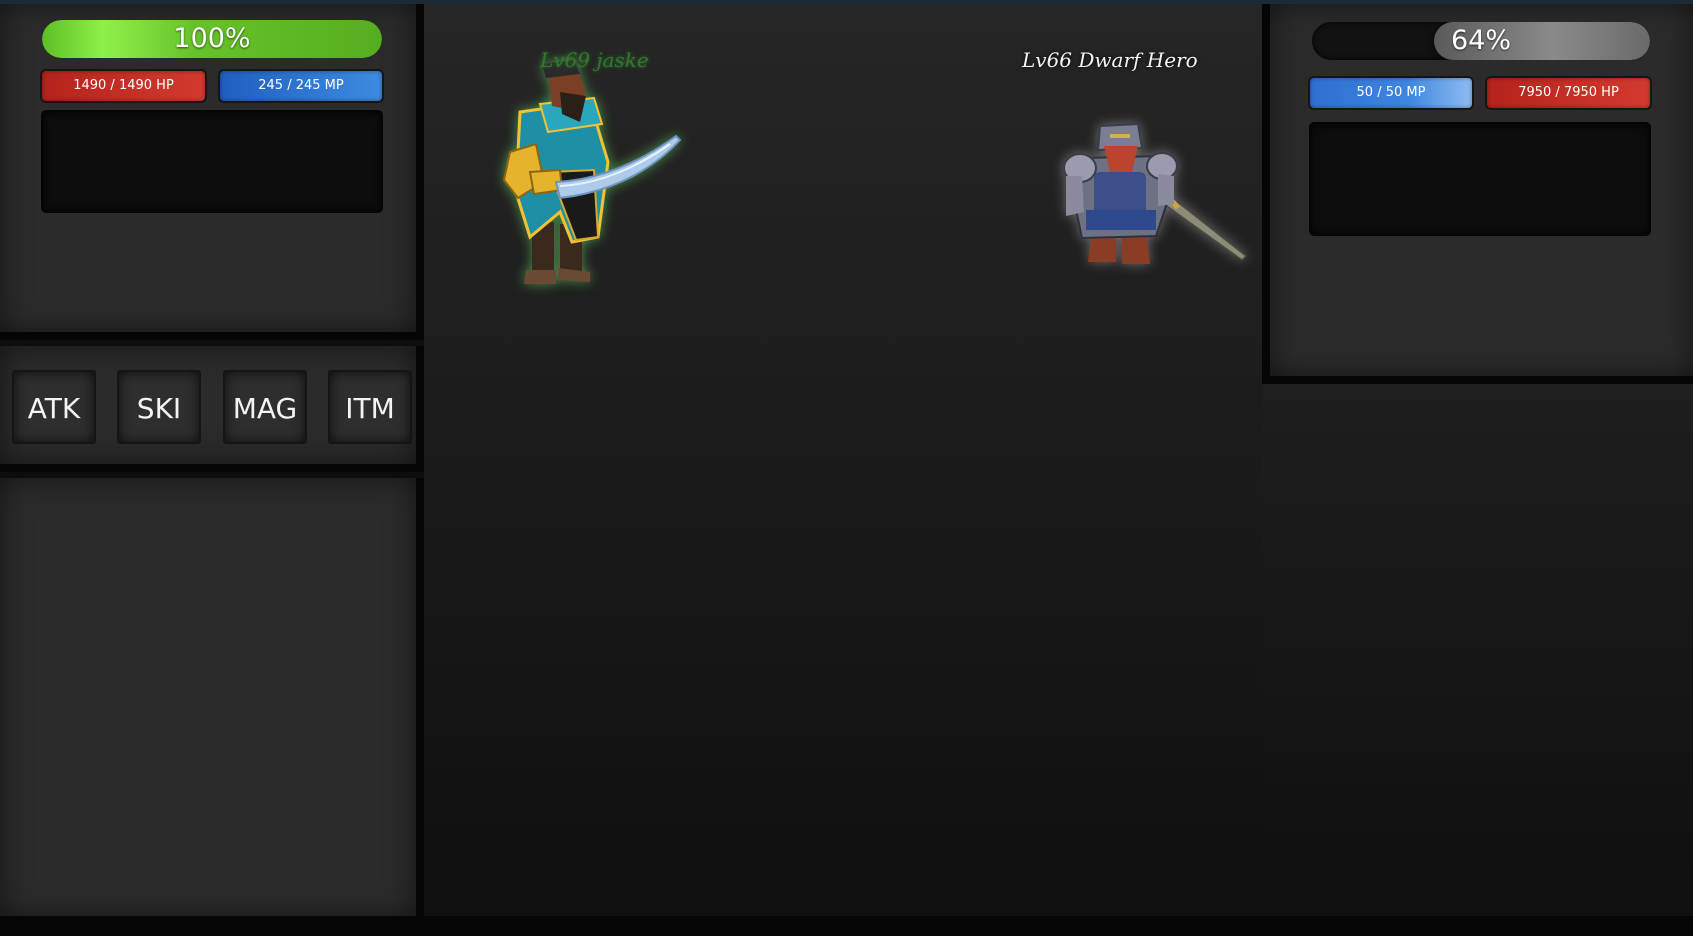  I want to click on enemy-turn-gauge-label: 64%, so click(1480, 40).